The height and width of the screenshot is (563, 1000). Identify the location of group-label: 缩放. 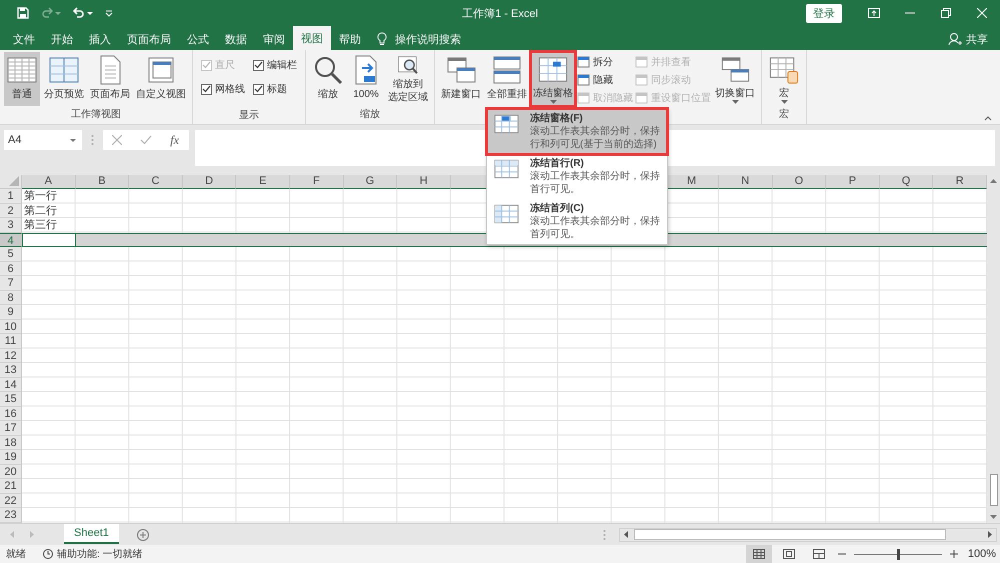
(370, 115).